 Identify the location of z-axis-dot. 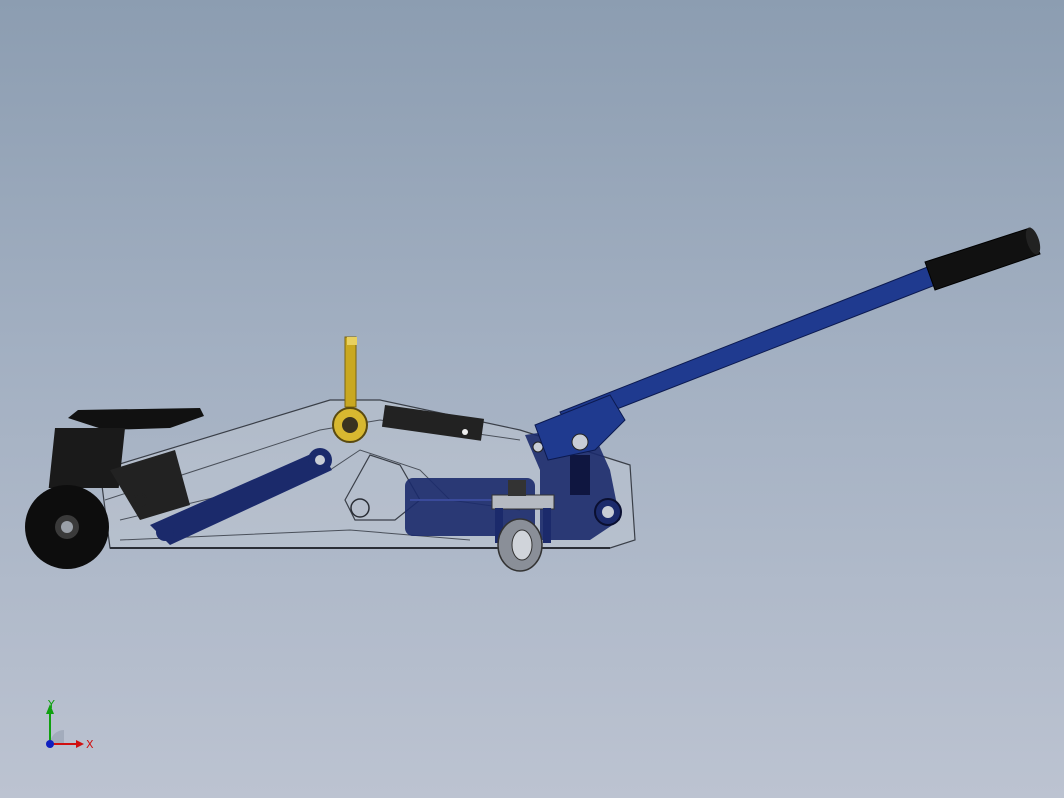
(50, 744).